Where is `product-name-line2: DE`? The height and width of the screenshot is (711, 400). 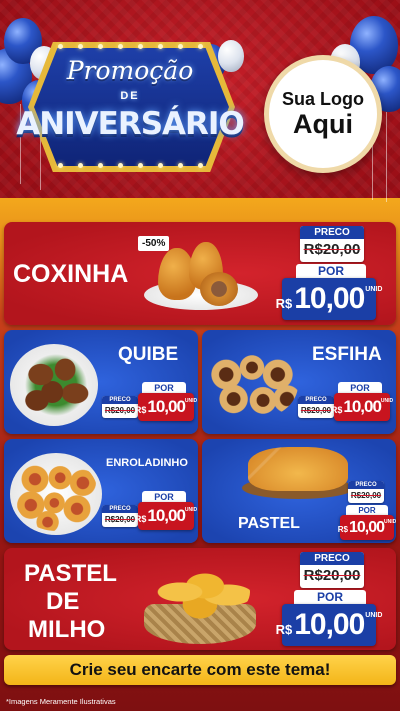
product-name-line2: DE is located at coordinates (63, 601).